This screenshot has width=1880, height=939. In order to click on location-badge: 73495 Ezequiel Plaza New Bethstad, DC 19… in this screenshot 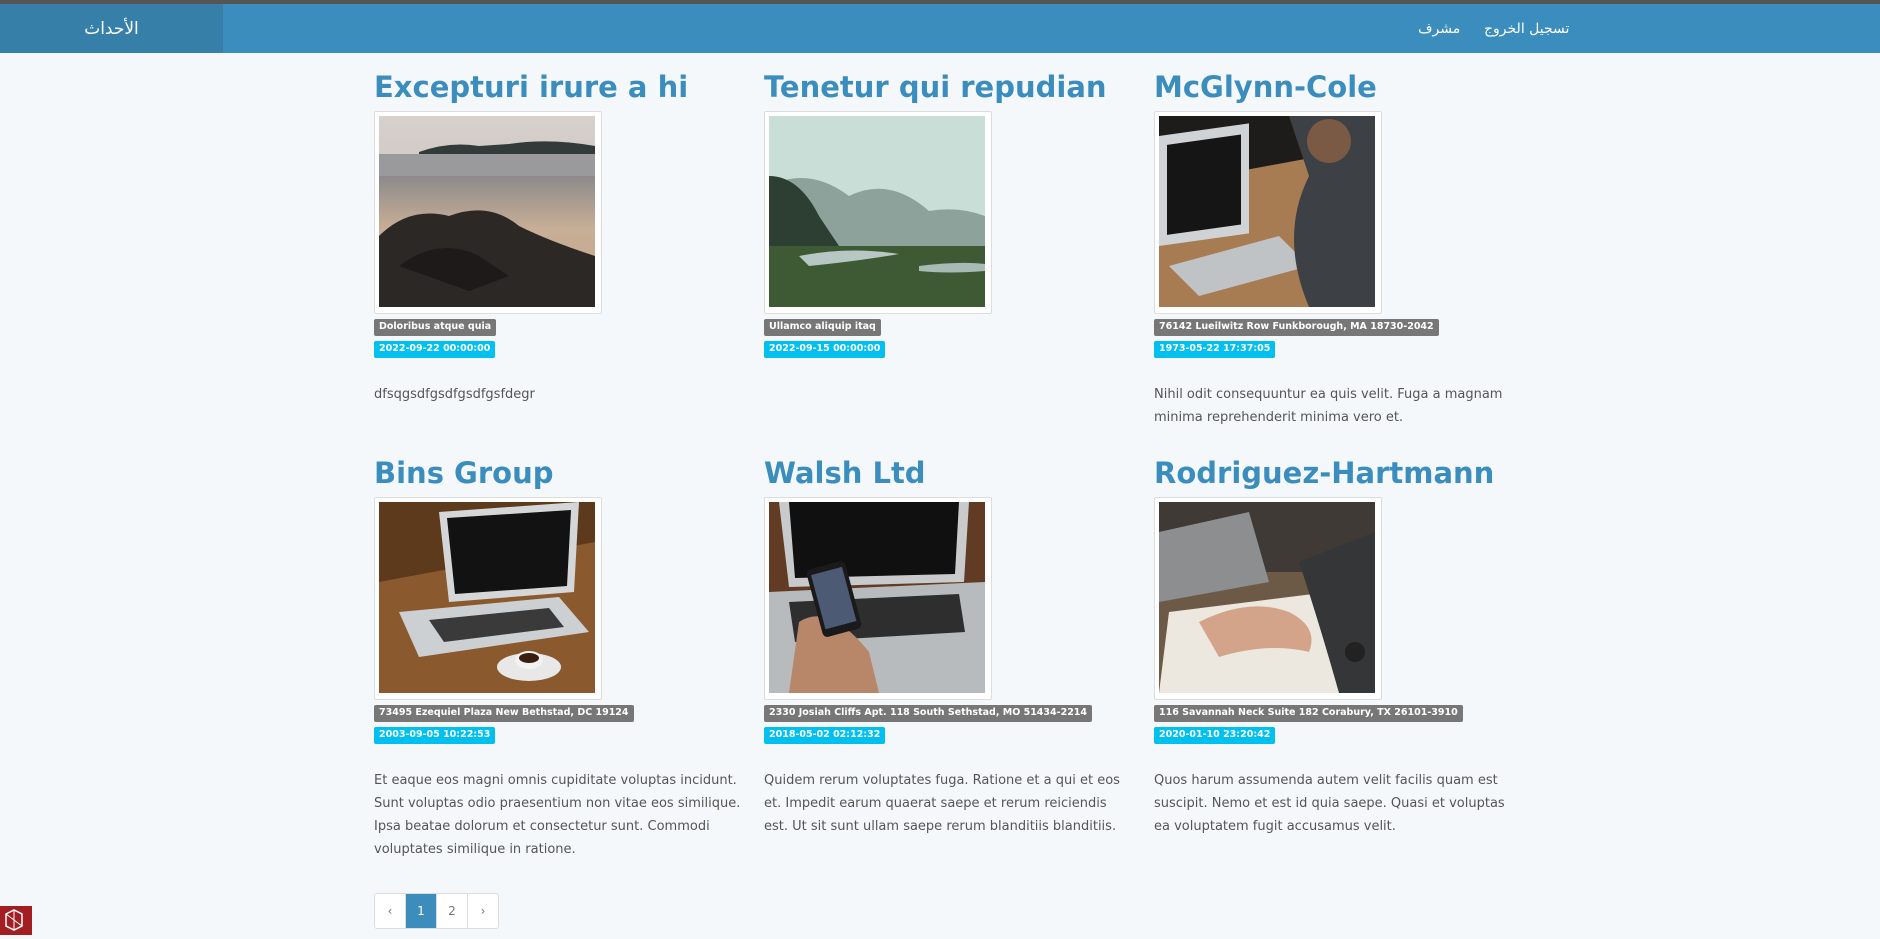, I will do `click(504, 713)`.